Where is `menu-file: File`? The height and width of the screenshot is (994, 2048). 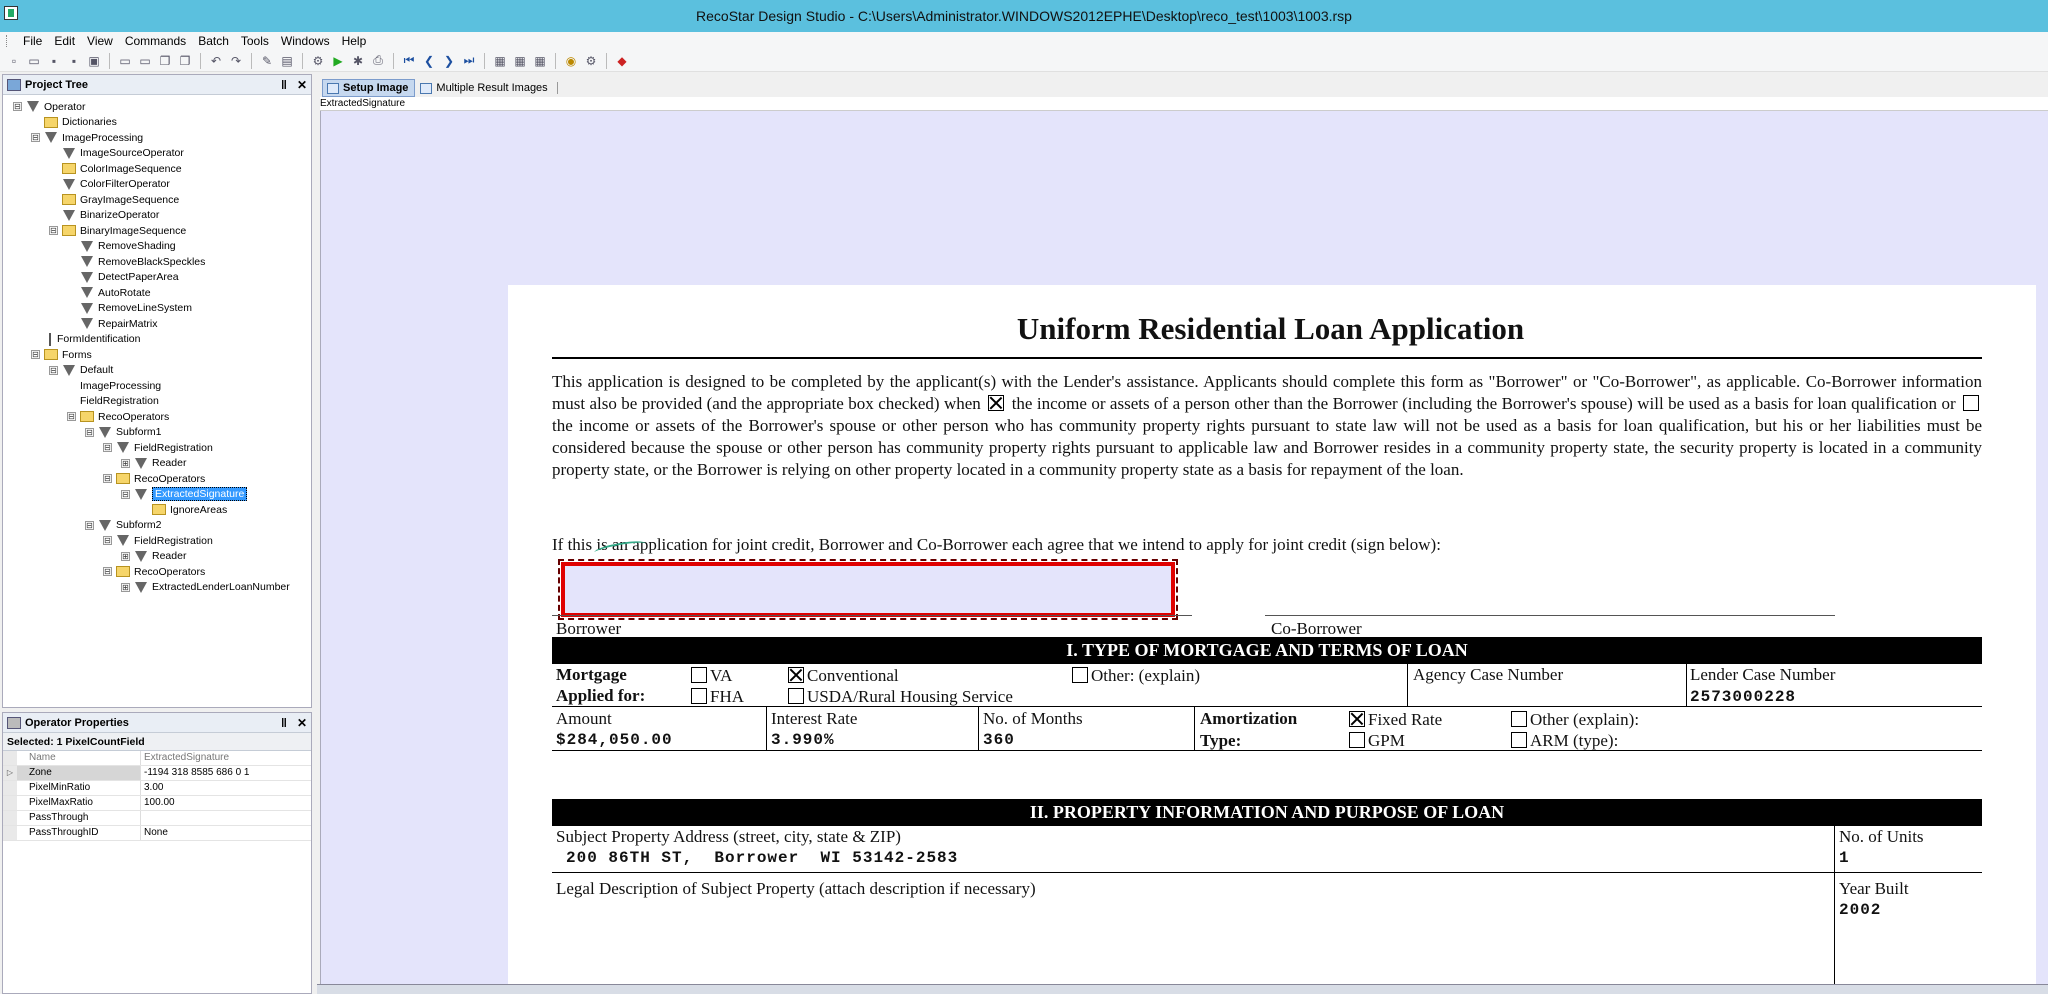 menu-file: File is located at coordinates (32, 41).